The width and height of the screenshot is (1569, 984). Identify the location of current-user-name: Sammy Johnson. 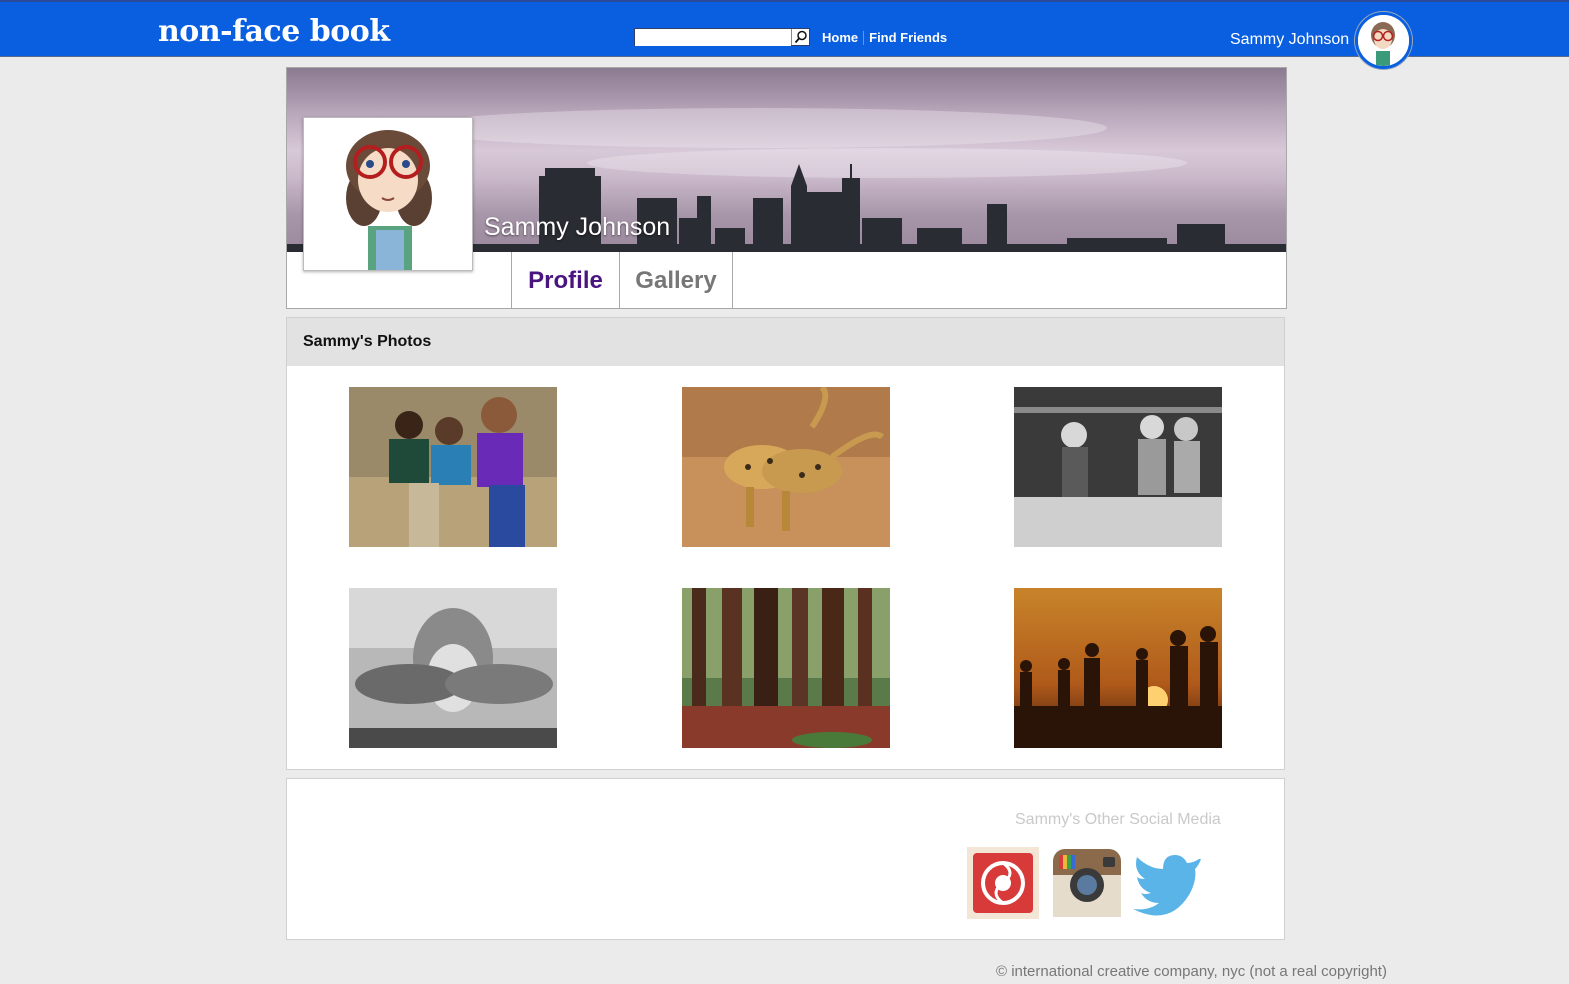
(1289, 40).